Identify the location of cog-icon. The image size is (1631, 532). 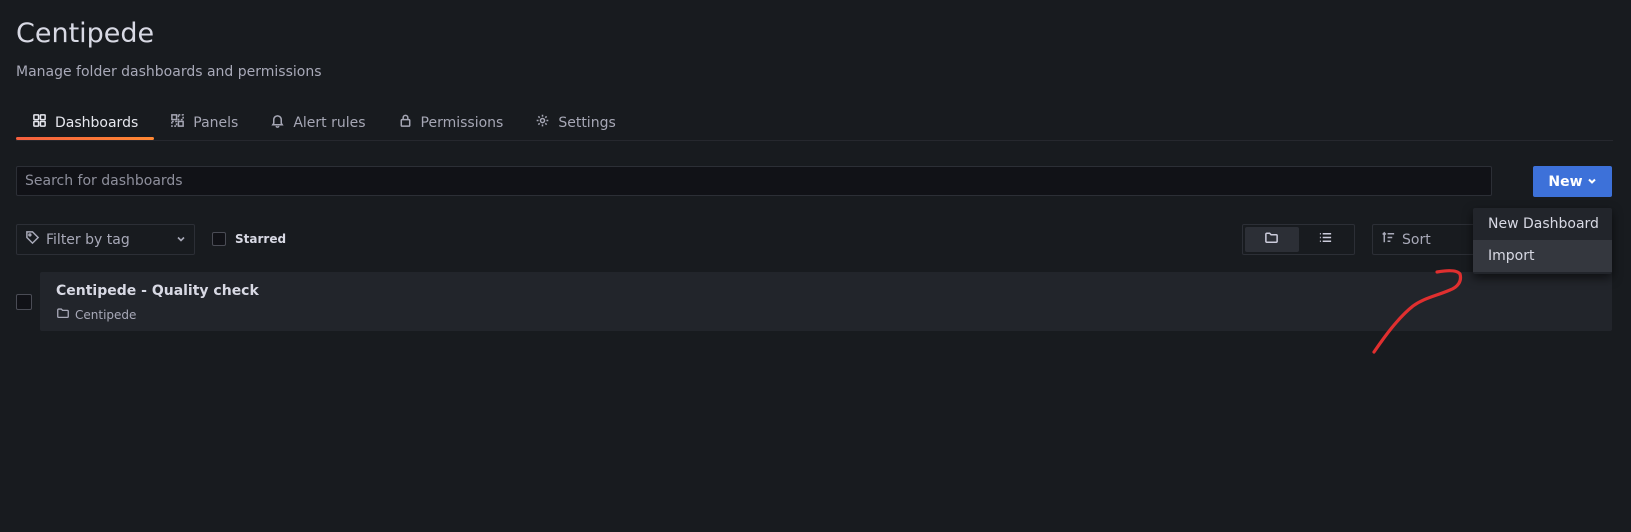
(542, 122).